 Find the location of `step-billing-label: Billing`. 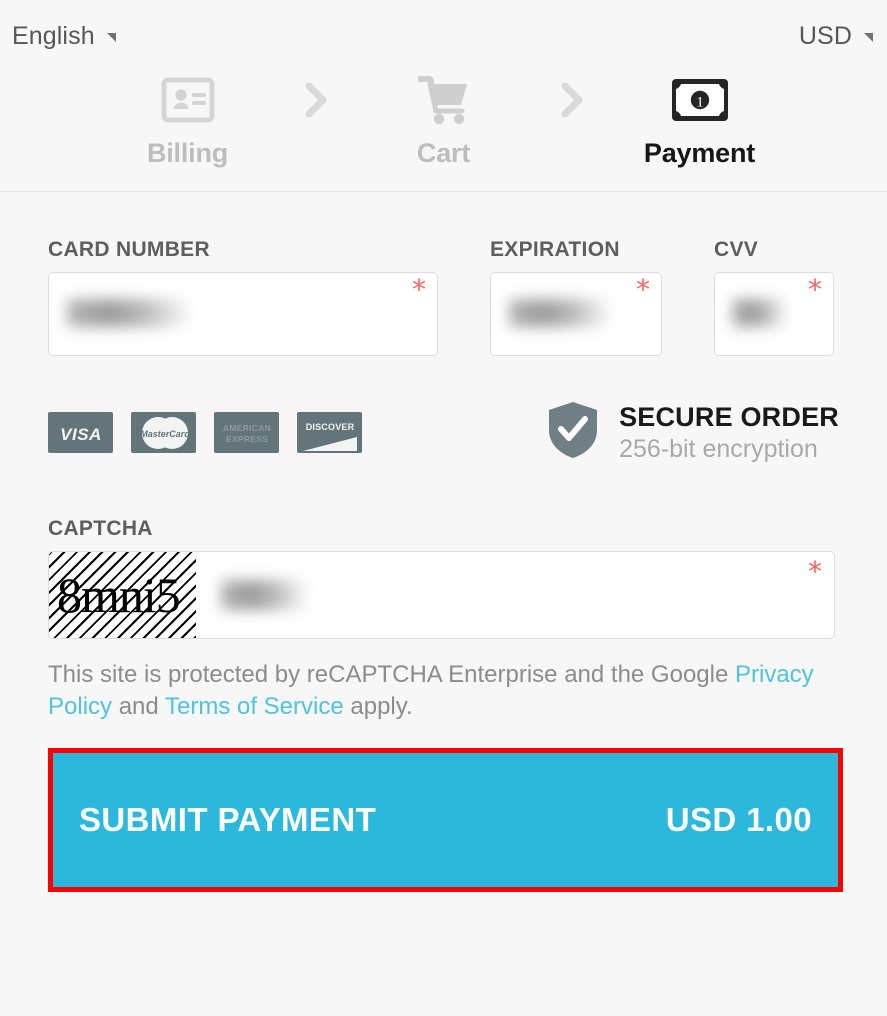

step-billing-label: Billing is located at coordinates (187, 153).